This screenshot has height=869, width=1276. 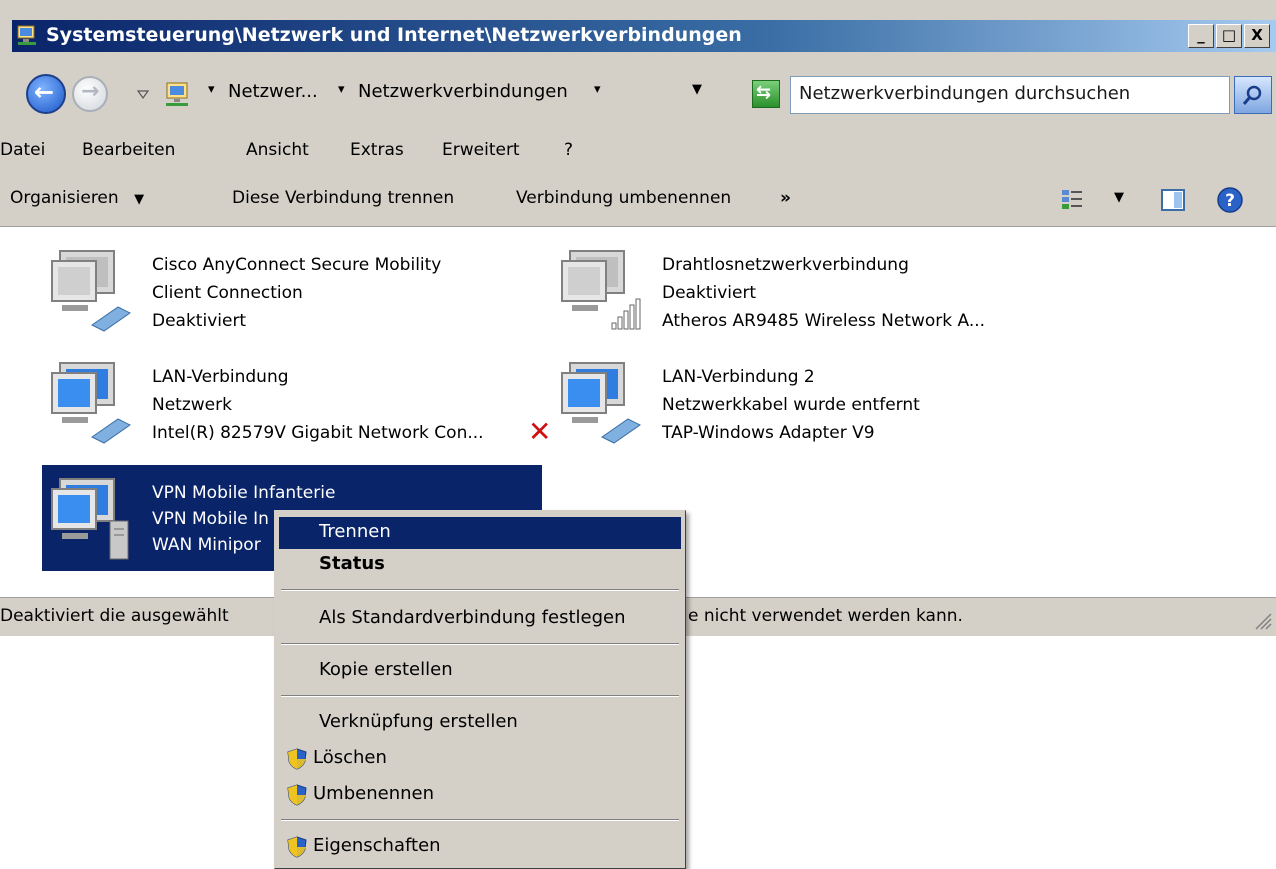 What do you see at coordinates (1201, 36) in the screenshot?
I see `minimize-button: _` at bounding box center [1201, 36].